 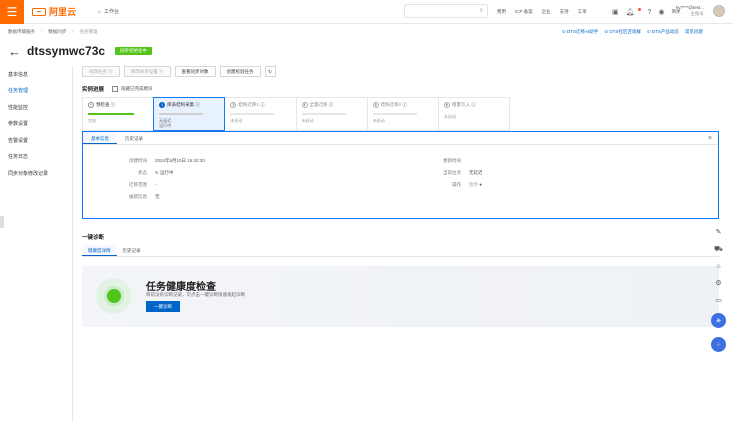 What do you see at coordinates (66, 51) in the screenshot?
I see `page-title: dtssymwc73c` at bounding box center [66, 51].